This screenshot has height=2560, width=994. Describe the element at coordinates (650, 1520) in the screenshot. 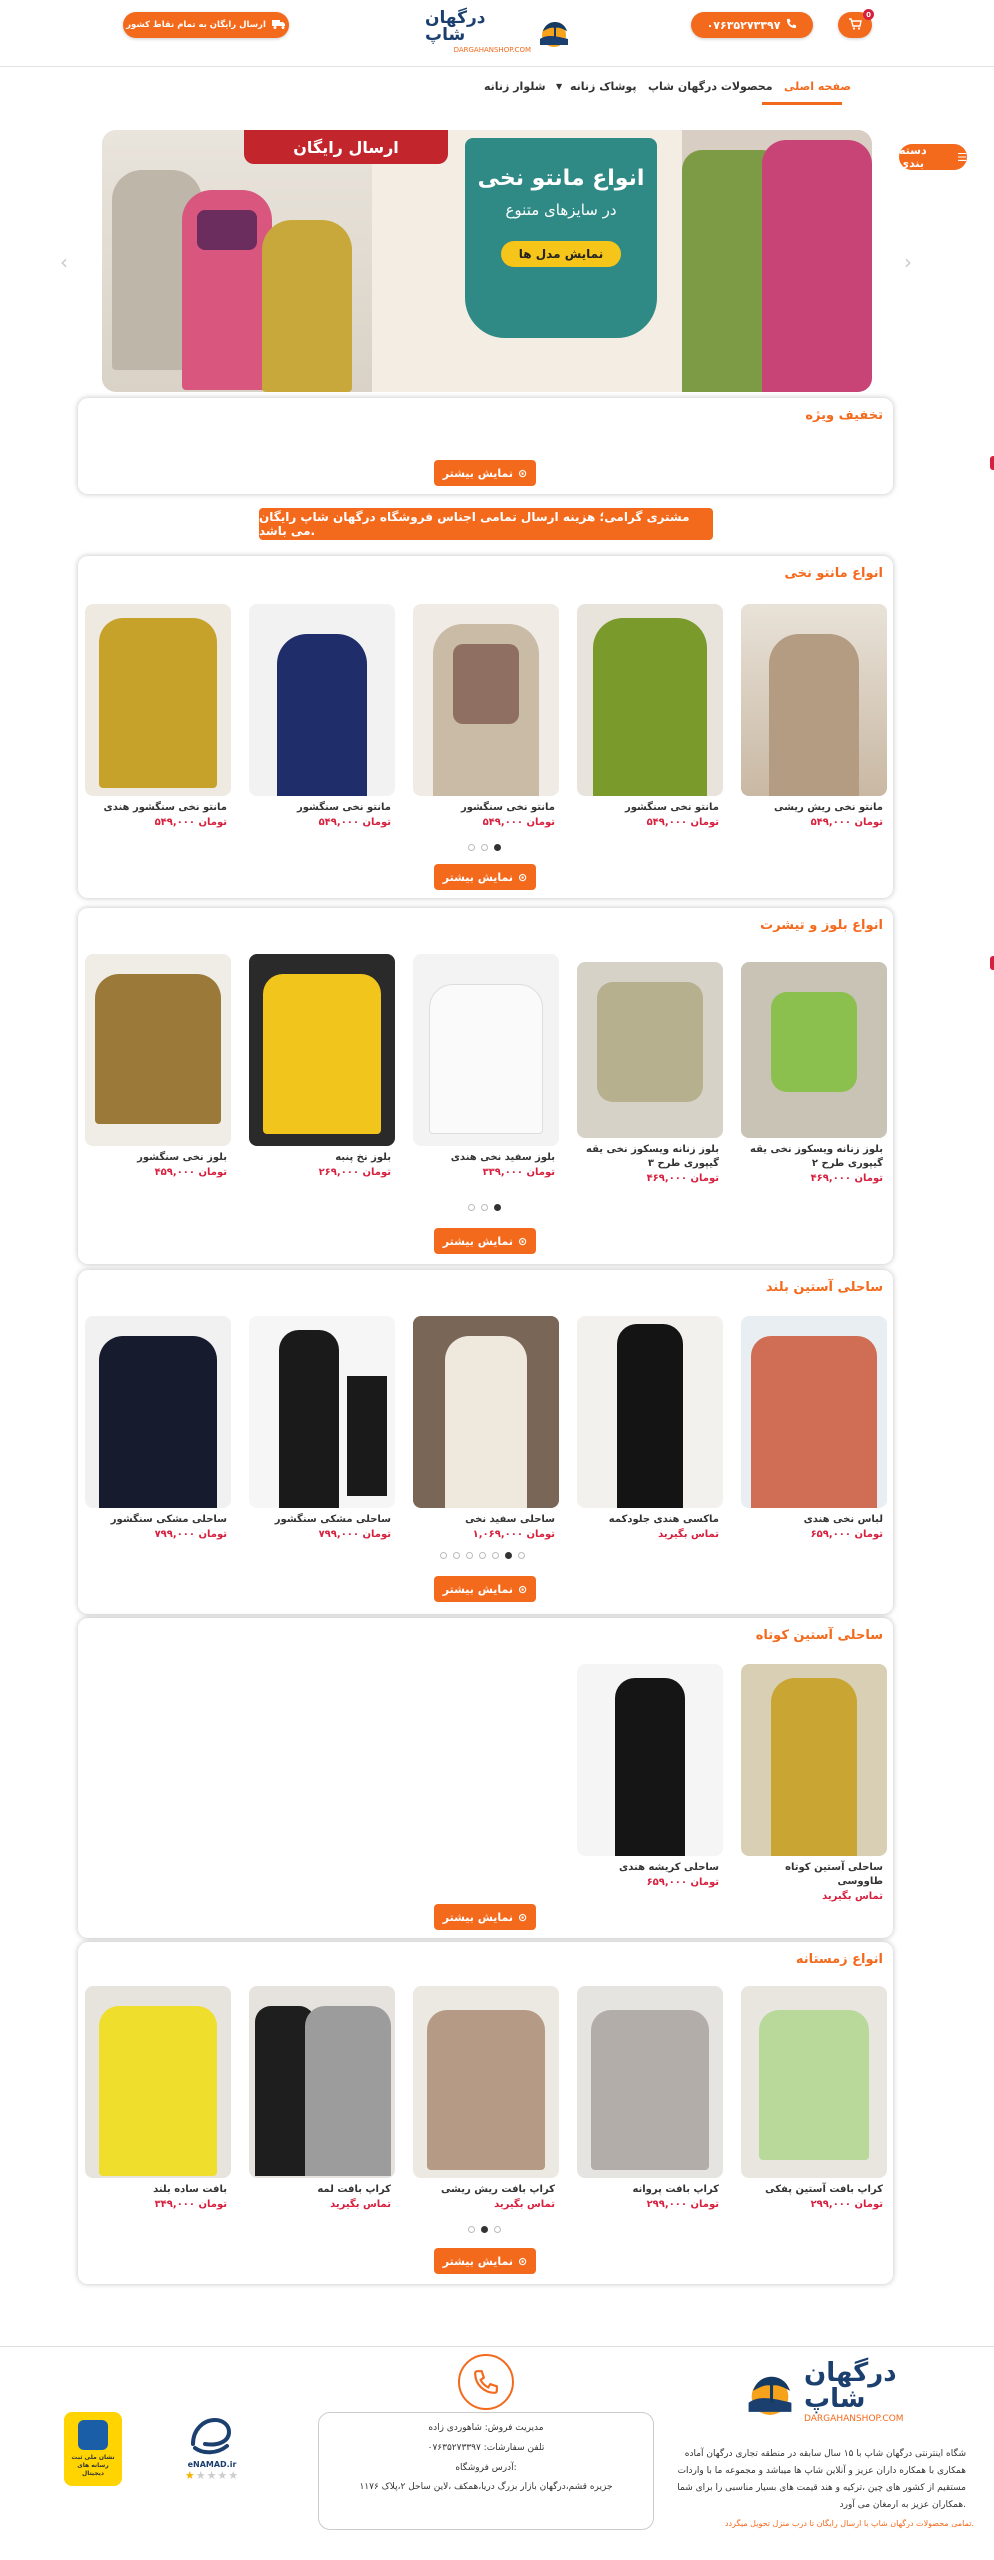

I see `product-name: ماکسی هندی جلودکمه` at that location.